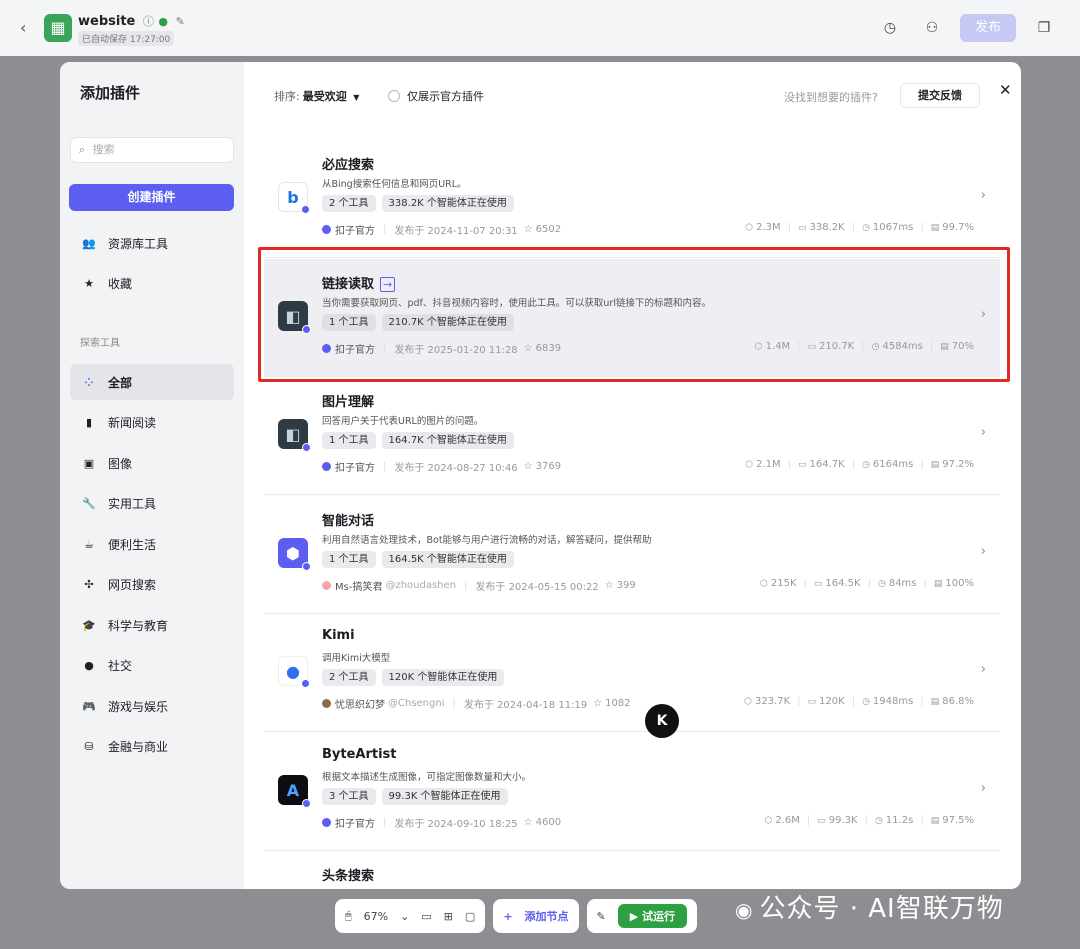 The width and height of the screenshot is (1080, 949). I want to click on plugin-card: 头头条搜索, so click(632, 870).